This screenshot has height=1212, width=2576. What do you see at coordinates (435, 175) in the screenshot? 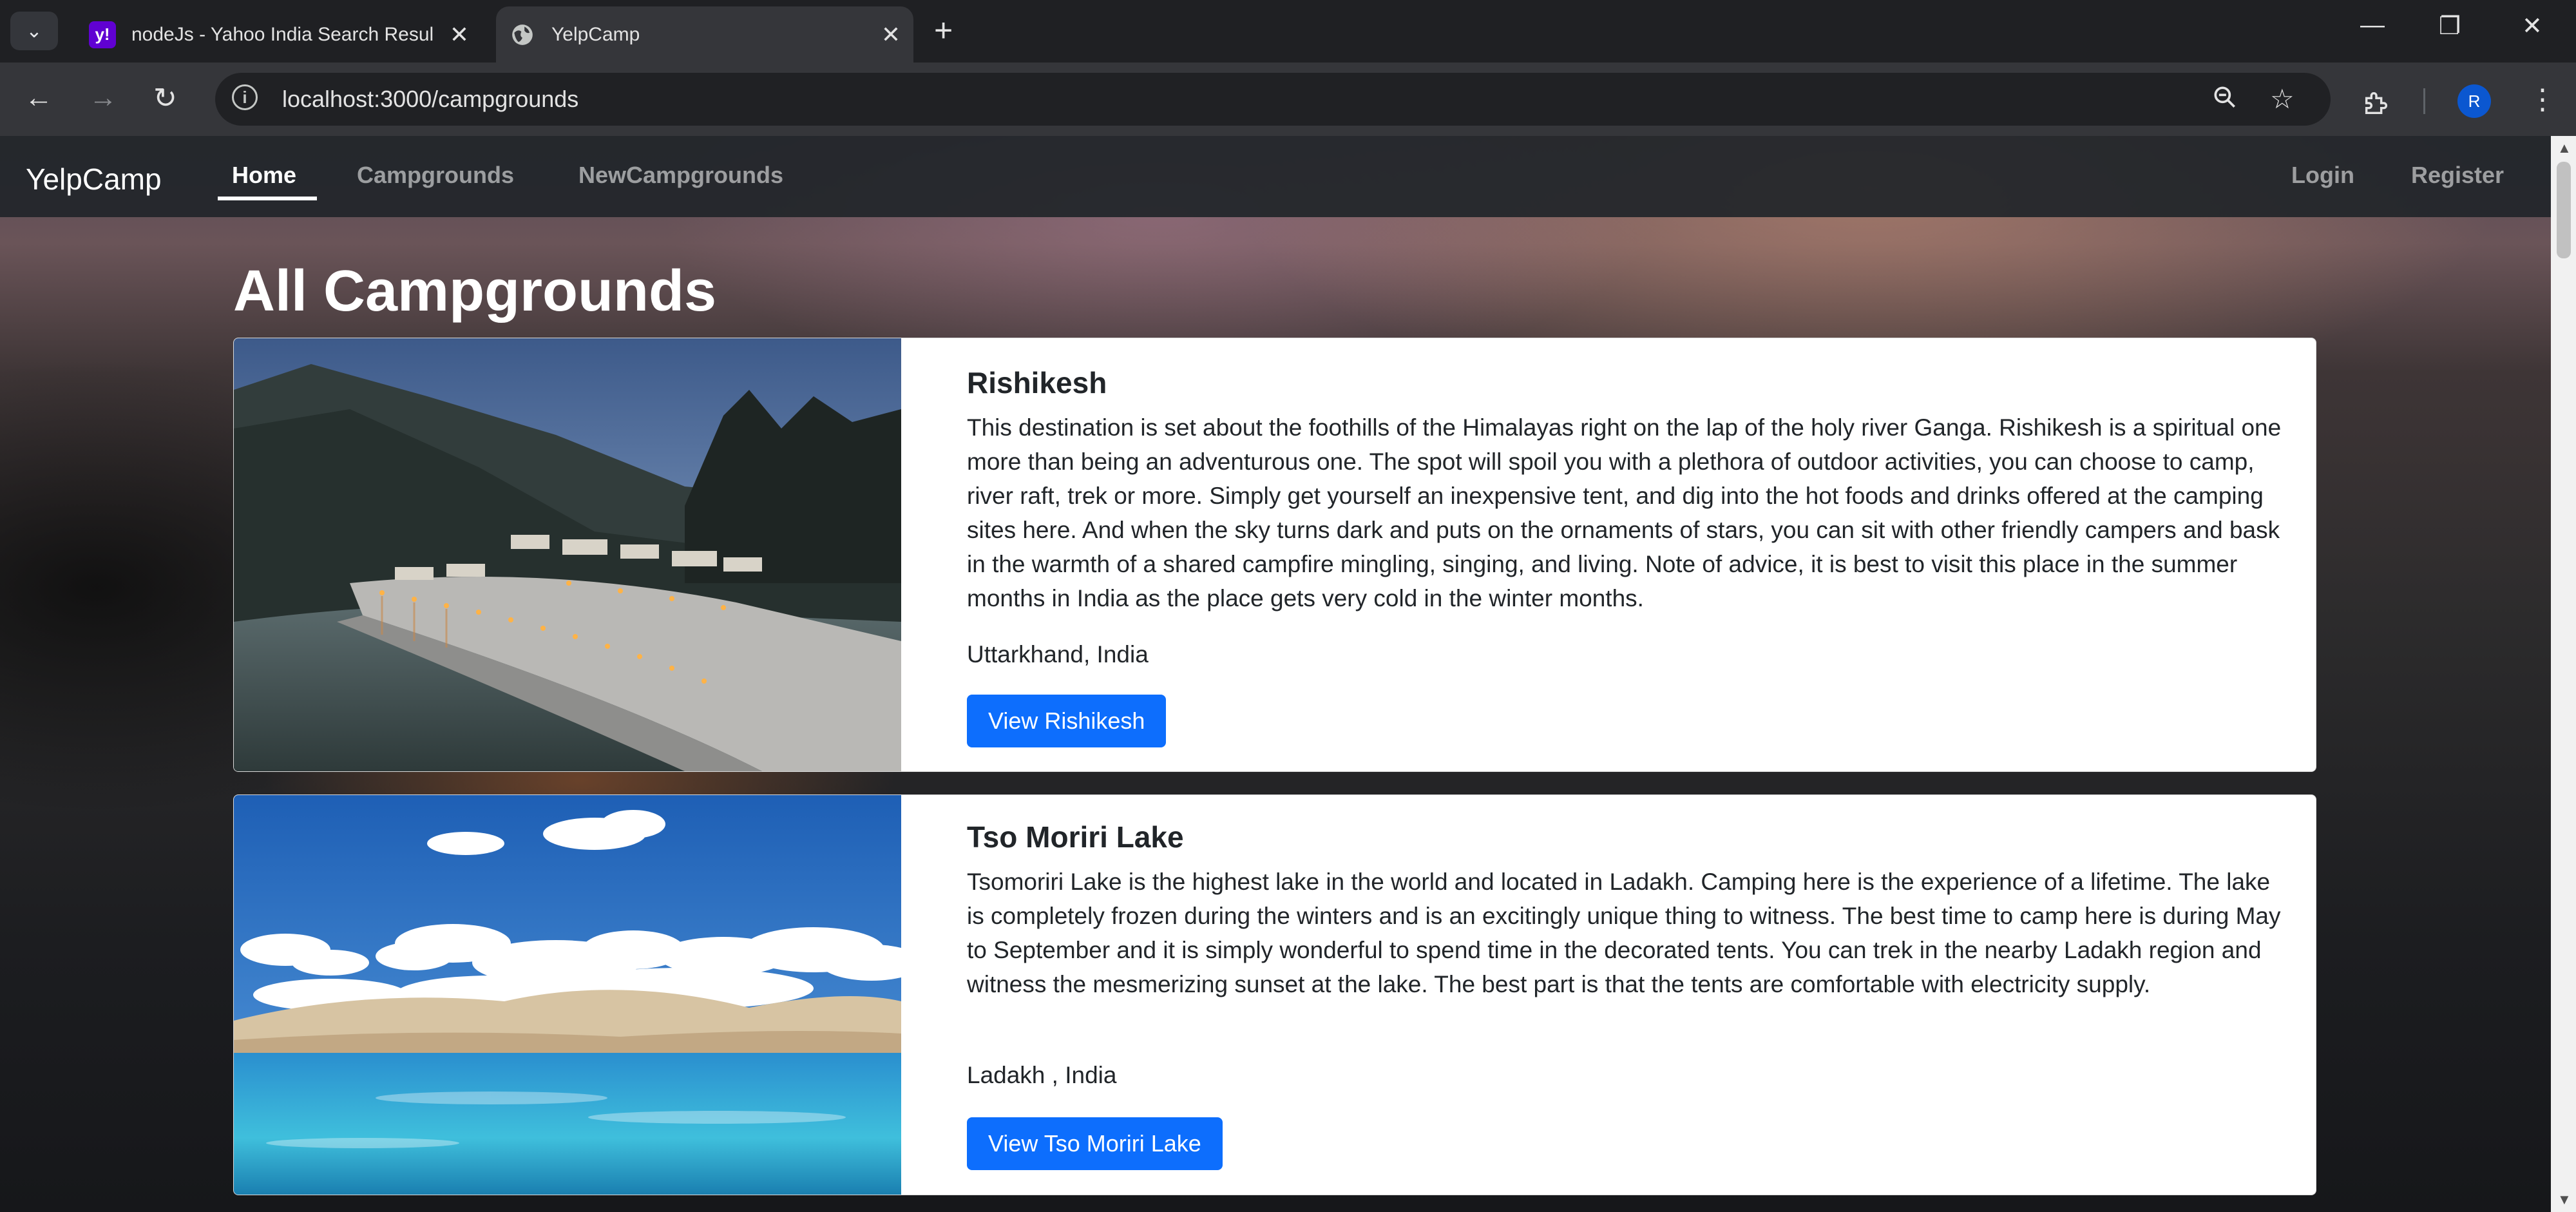
I see `nav-campgrounds: Campgrounds` at bounding box center [435, 175].